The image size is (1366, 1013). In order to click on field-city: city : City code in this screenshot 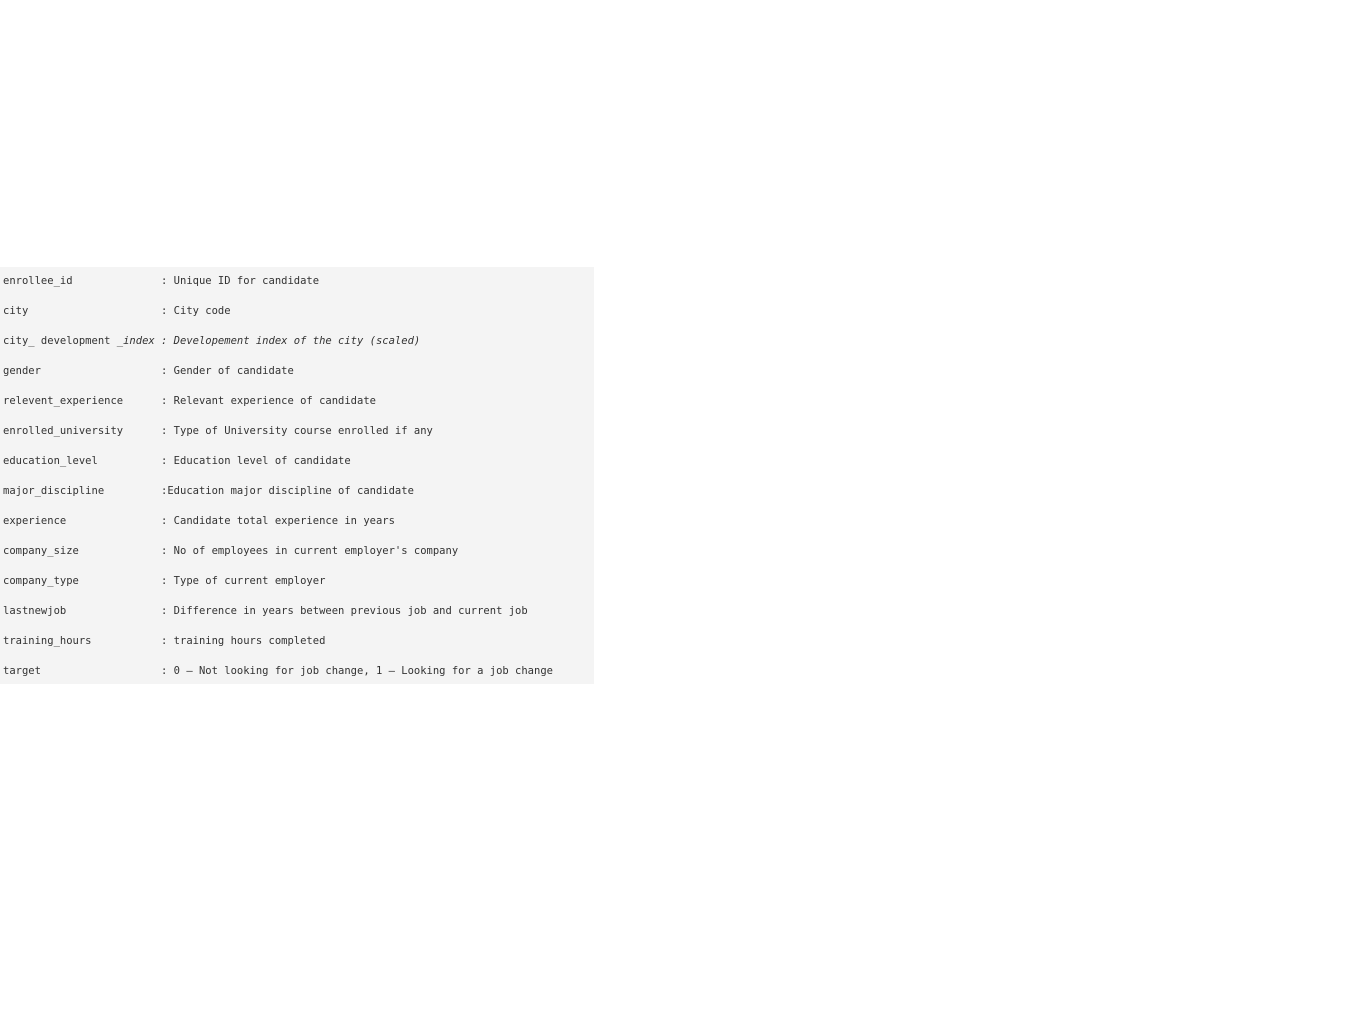, I will do `click(117, 311)`.